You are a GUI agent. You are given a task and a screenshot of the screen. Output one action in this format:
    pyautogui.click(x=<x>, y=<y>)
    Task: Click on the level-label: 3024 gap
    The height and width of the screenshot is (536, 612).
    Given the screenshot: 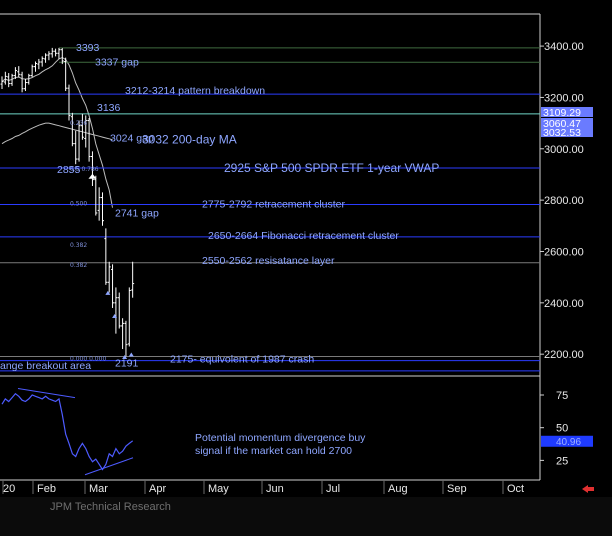 What is the action you would take?
    pyautogui.click(x=132, y=139)
    